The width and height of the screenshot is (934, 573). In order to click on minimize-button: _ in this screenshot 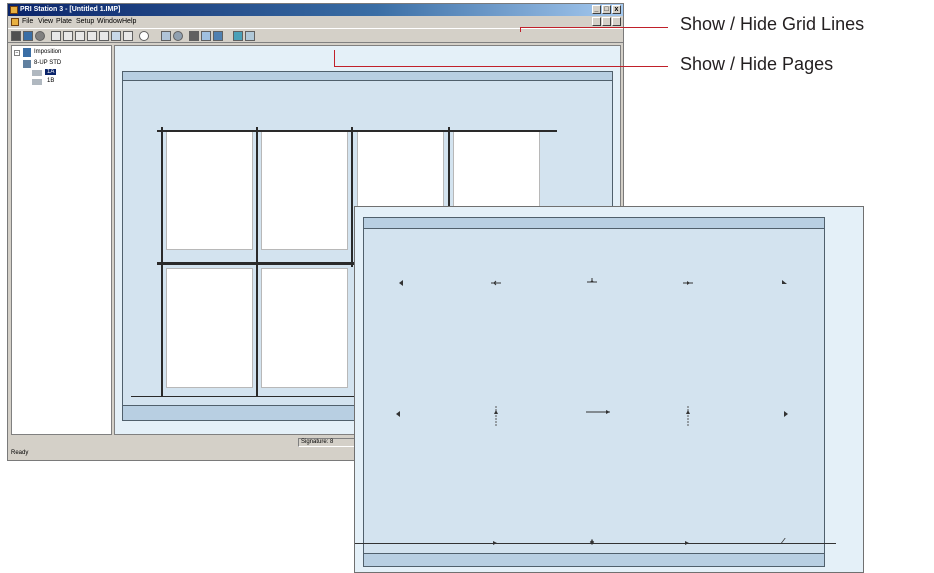, I will do `click(596, 9)`.